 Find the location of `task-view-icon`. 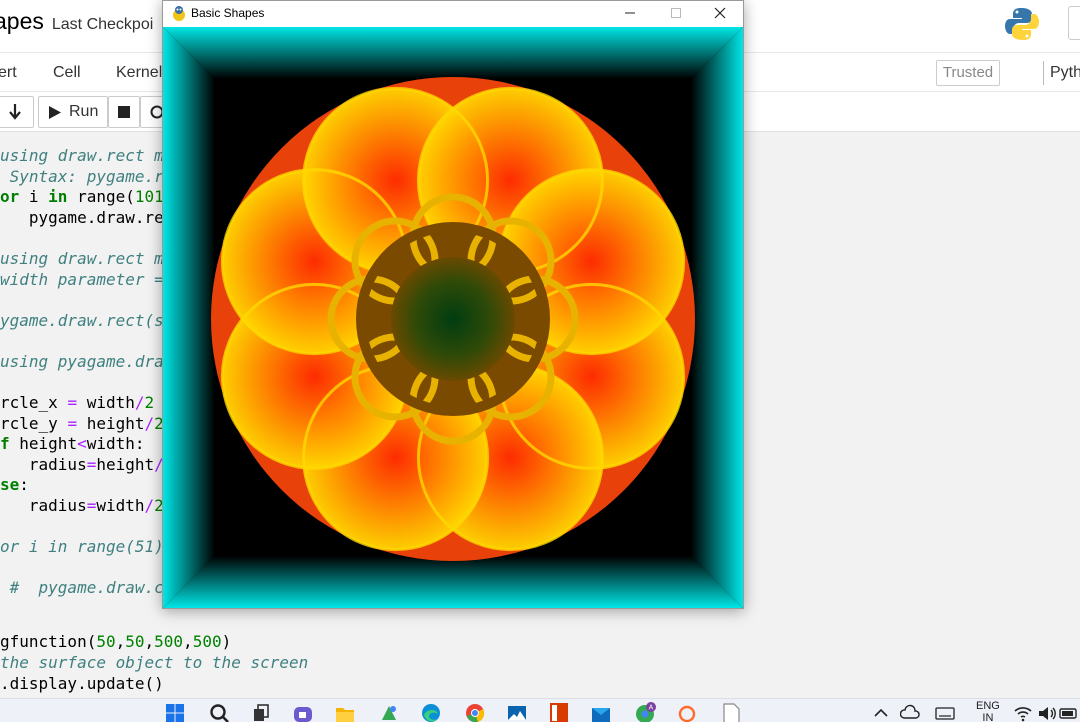

task-view-icon is located at coordinates (261, 712).